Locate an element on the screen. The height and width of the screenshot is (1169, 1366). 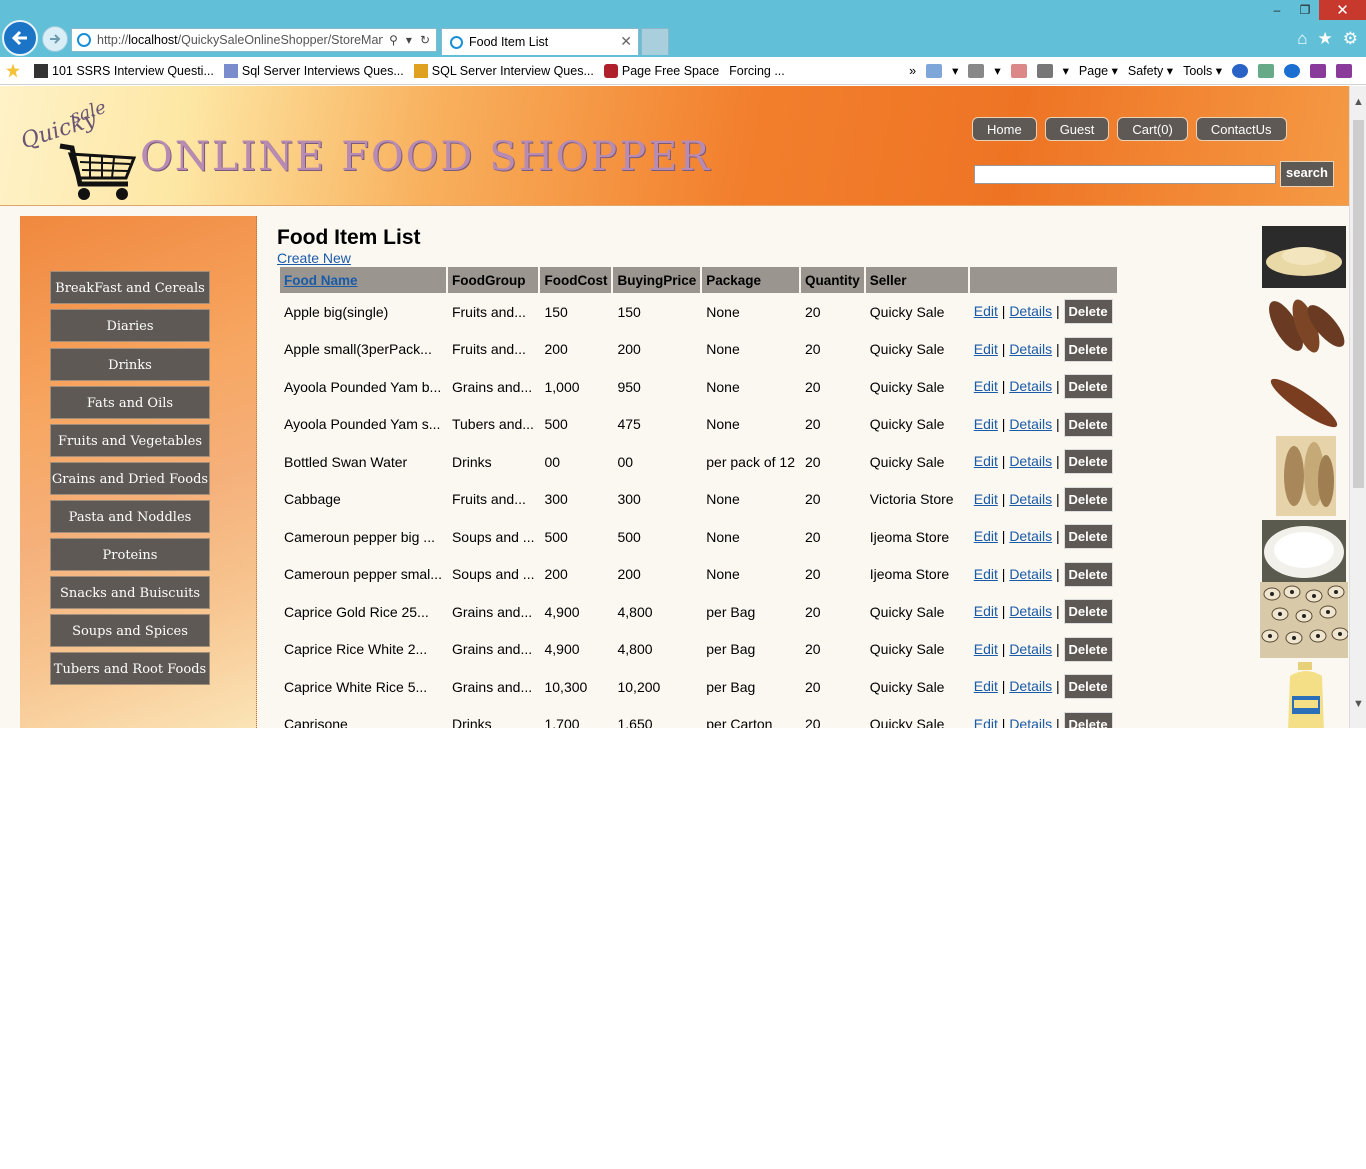
category-pasta: Pasta and Noddles is located at coordinates (130, 516).